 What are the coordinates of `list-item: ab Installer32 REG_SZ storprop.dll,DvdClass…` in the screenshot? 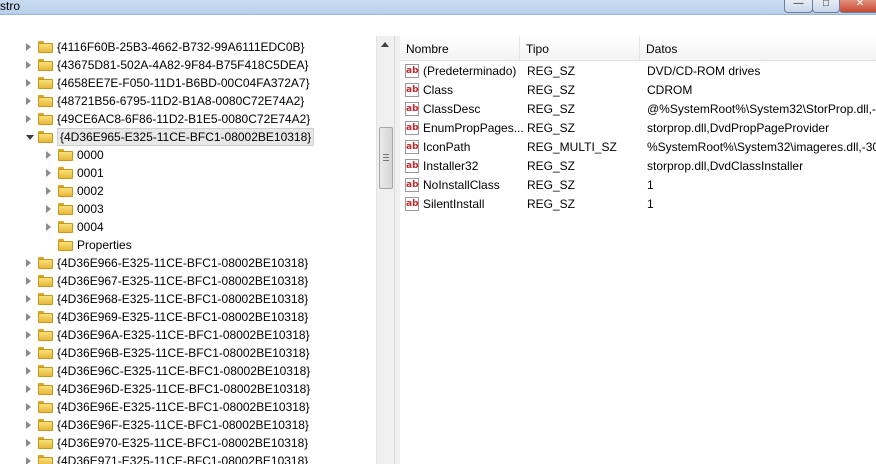 It's located at (638, 166).